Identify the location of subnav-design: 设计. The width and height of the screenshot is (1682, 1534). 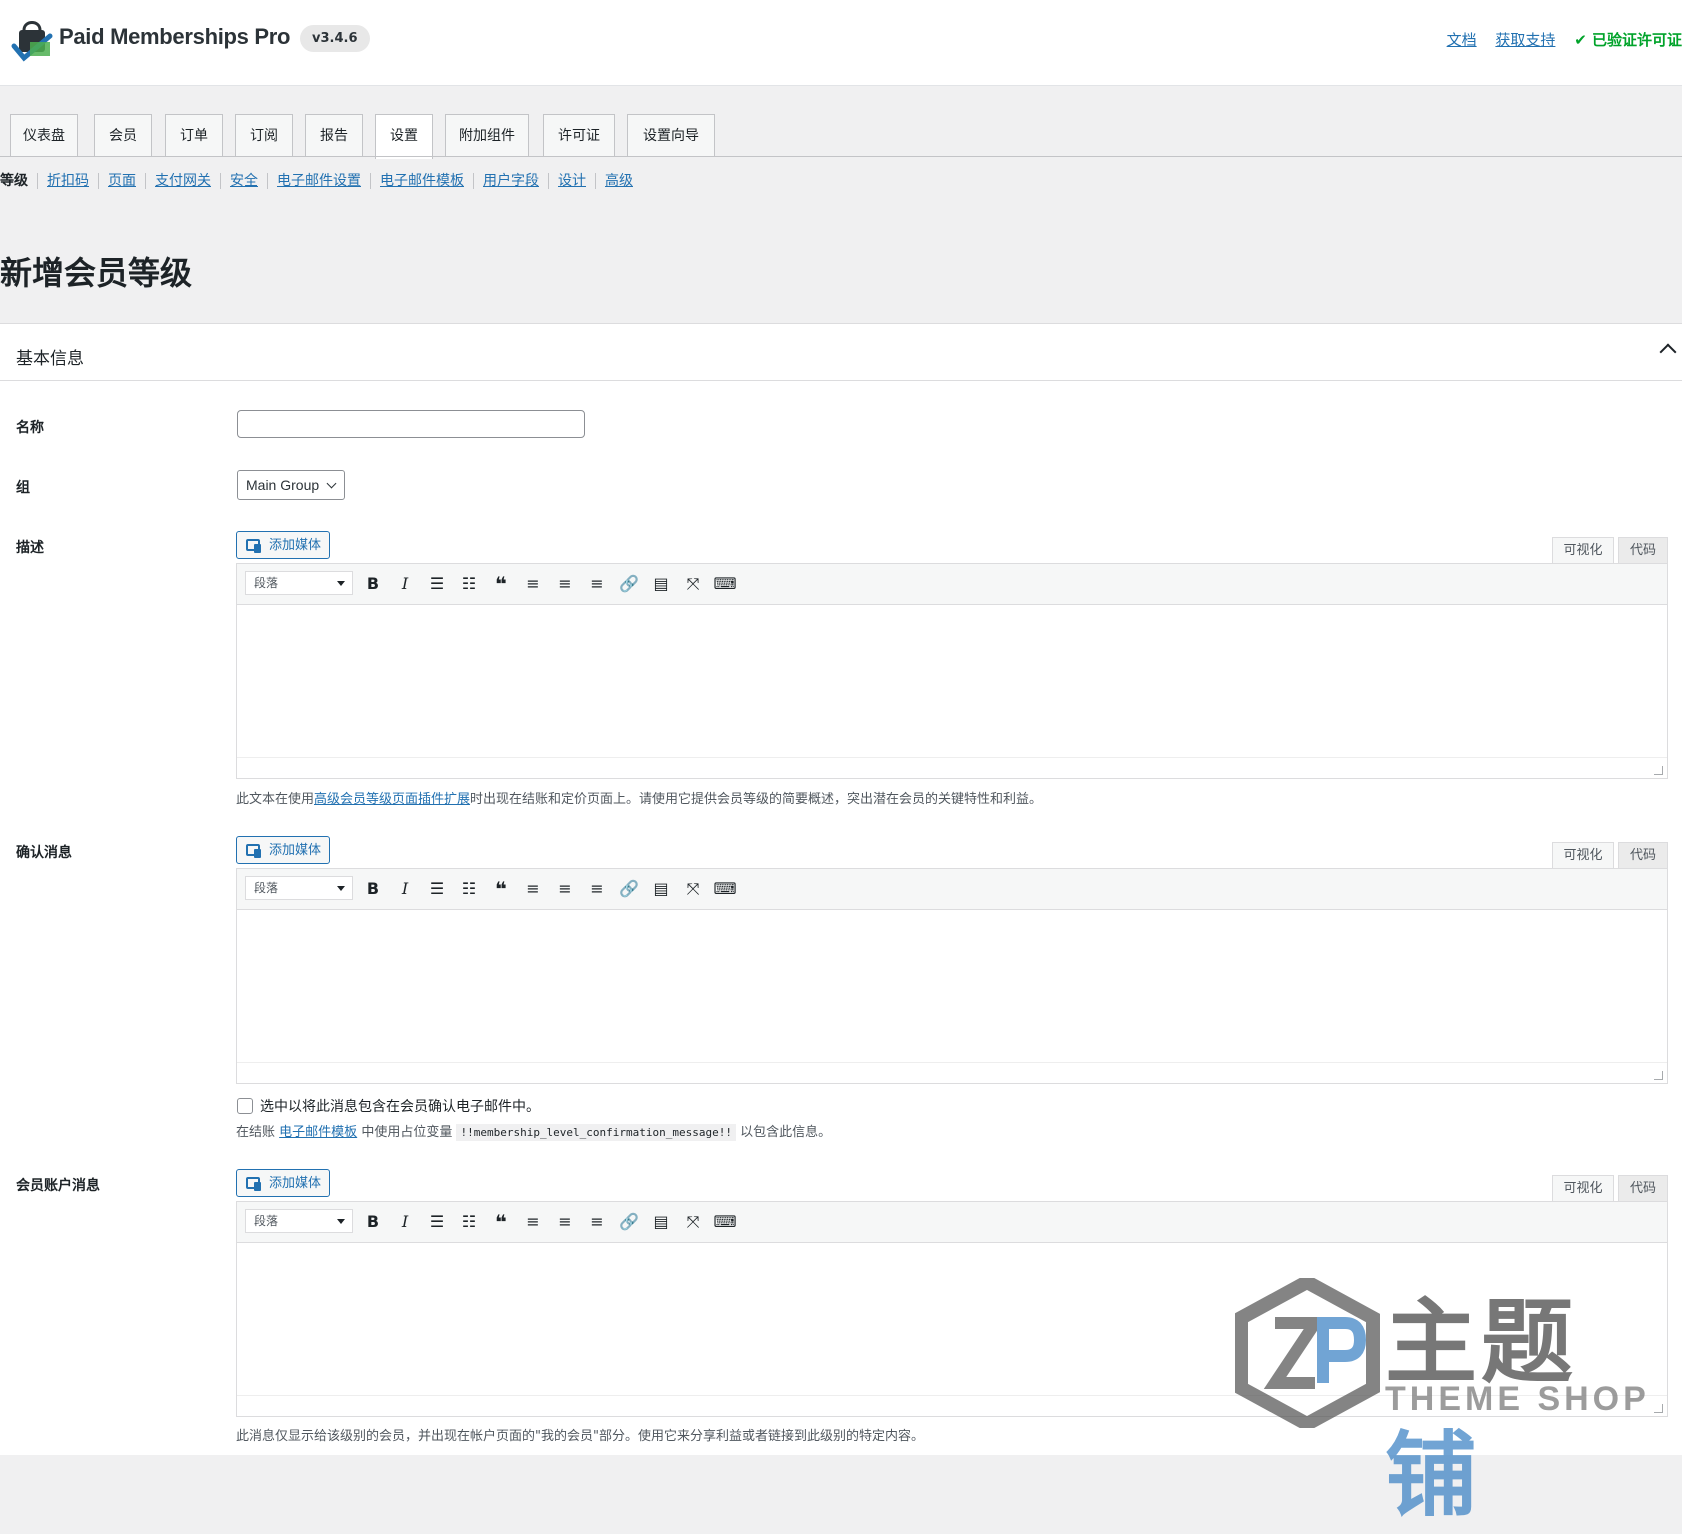
(572, 181).